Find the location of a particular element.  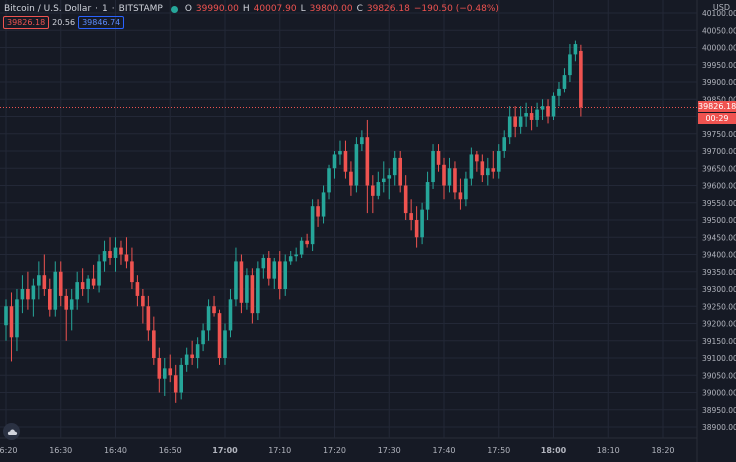

currency-label: USD is located at coordinates (721, 7).